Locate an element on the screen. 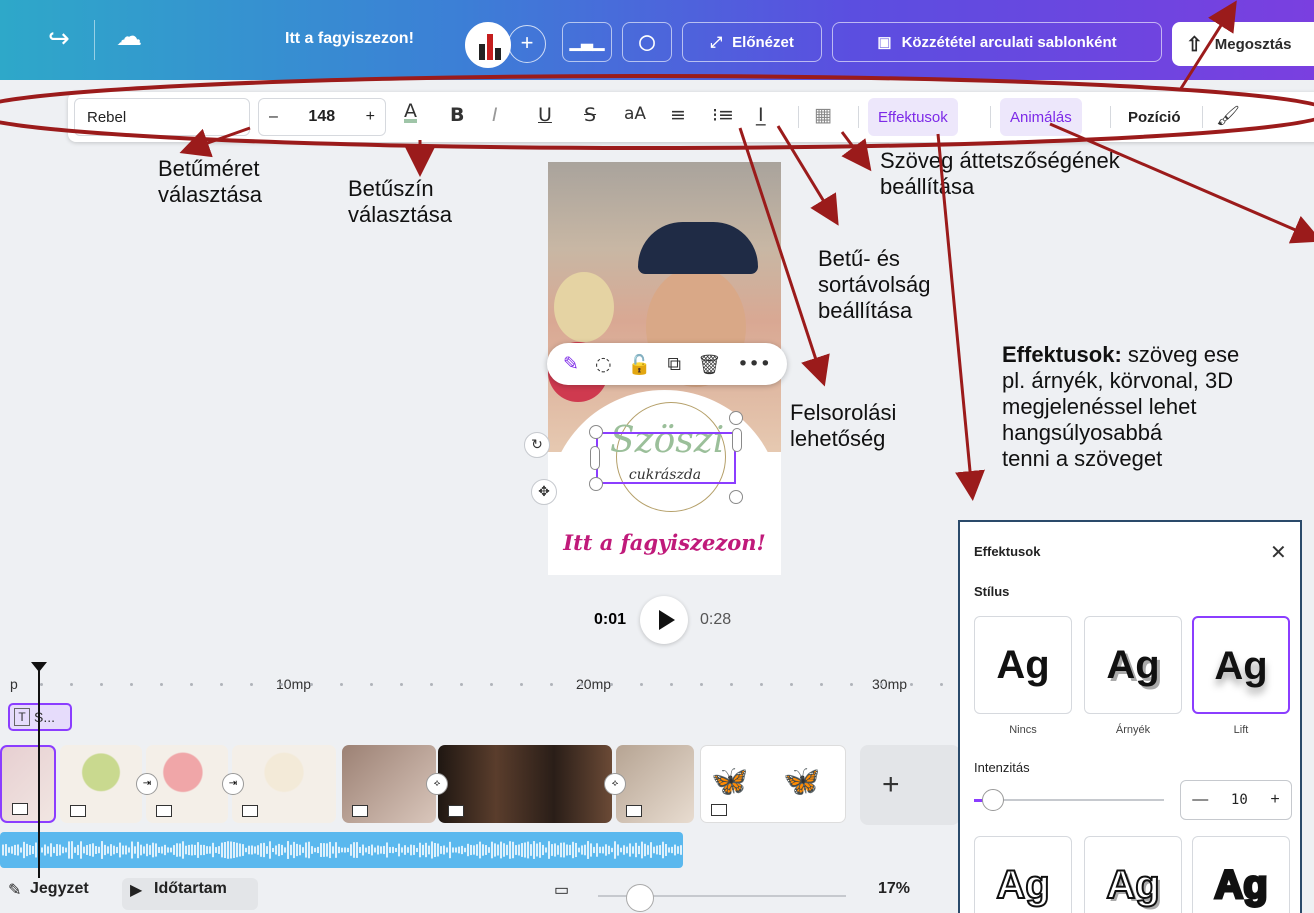  headline-text: Itt a fagyiszezon! is located at coordinates (664, 542).